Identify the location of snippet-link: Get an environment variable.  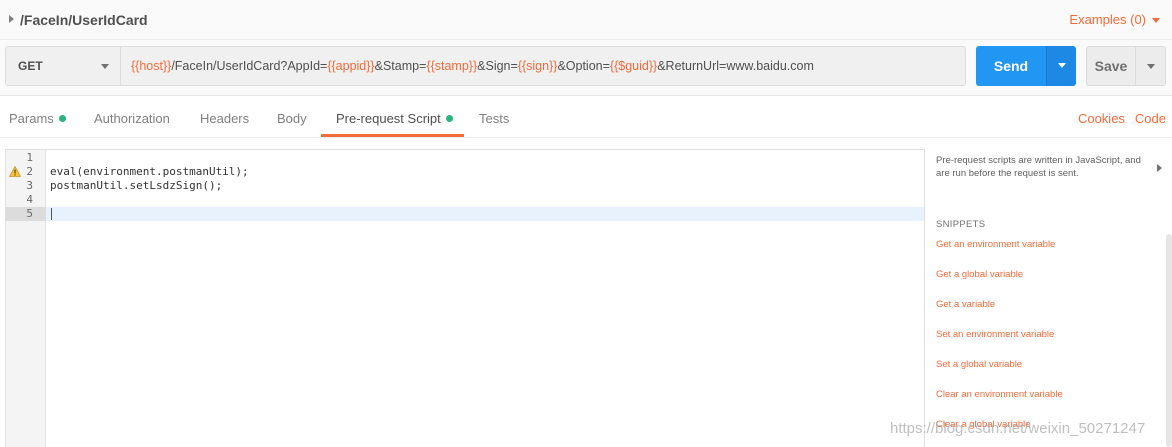
(995, 244).